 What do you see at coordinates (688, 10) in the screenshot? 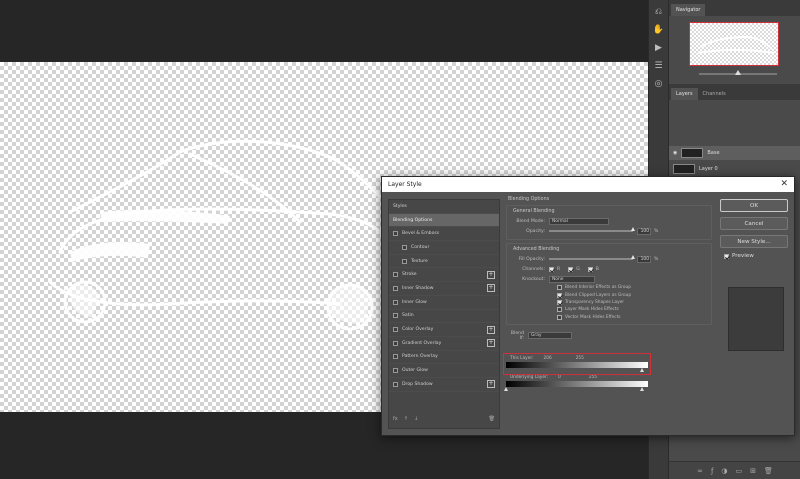
I see `tab-navigator: Navigator` at bounding box center [688, 10].